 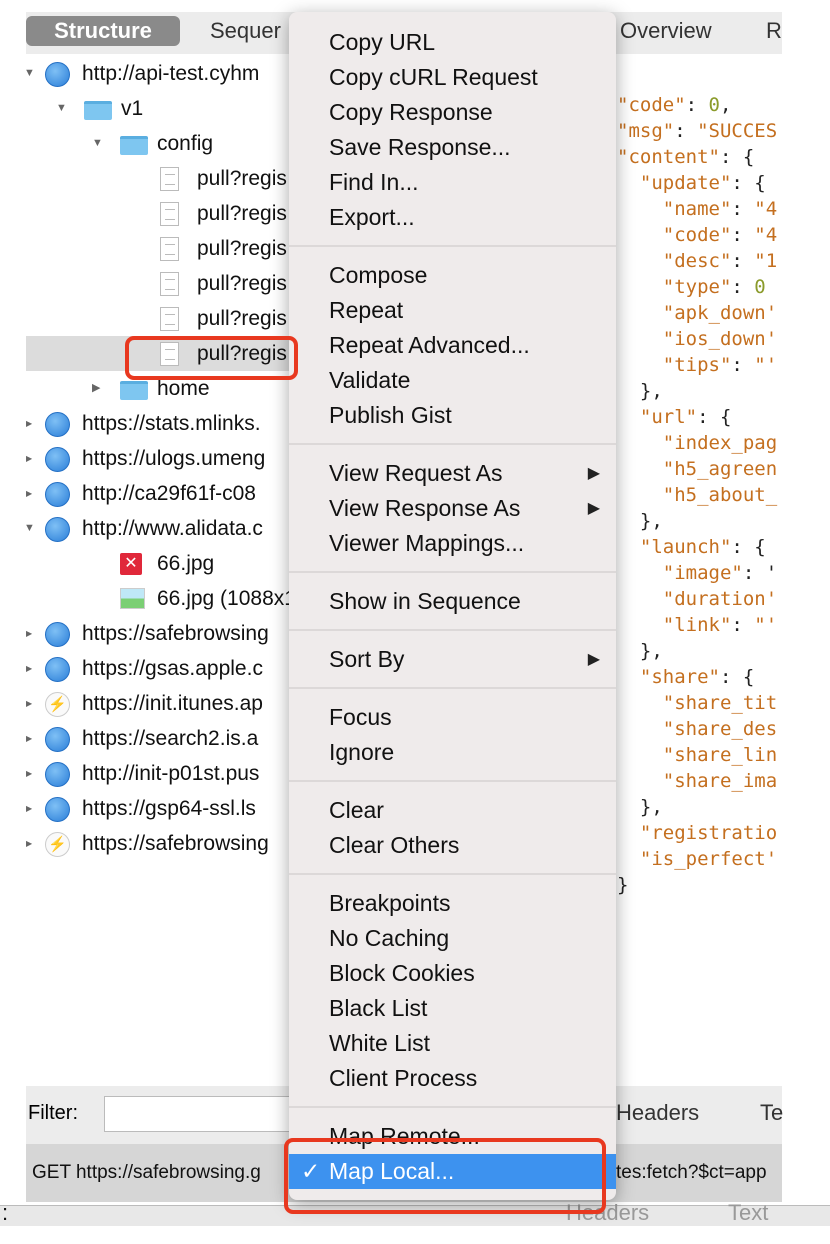 I want to click on menu-item-ignore: Ignore, so click(x=452, y=752).